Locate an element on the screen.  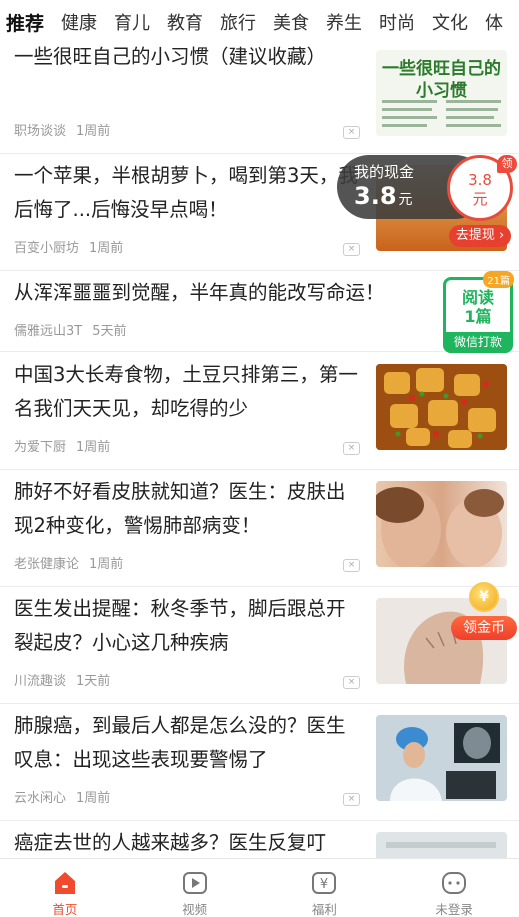
article-item: 一些很旺自己的小习惯（建议收藏） 职场谈谈 1周前 × 一些很旺自己的小习惯 is located at coordinates (259, 95).